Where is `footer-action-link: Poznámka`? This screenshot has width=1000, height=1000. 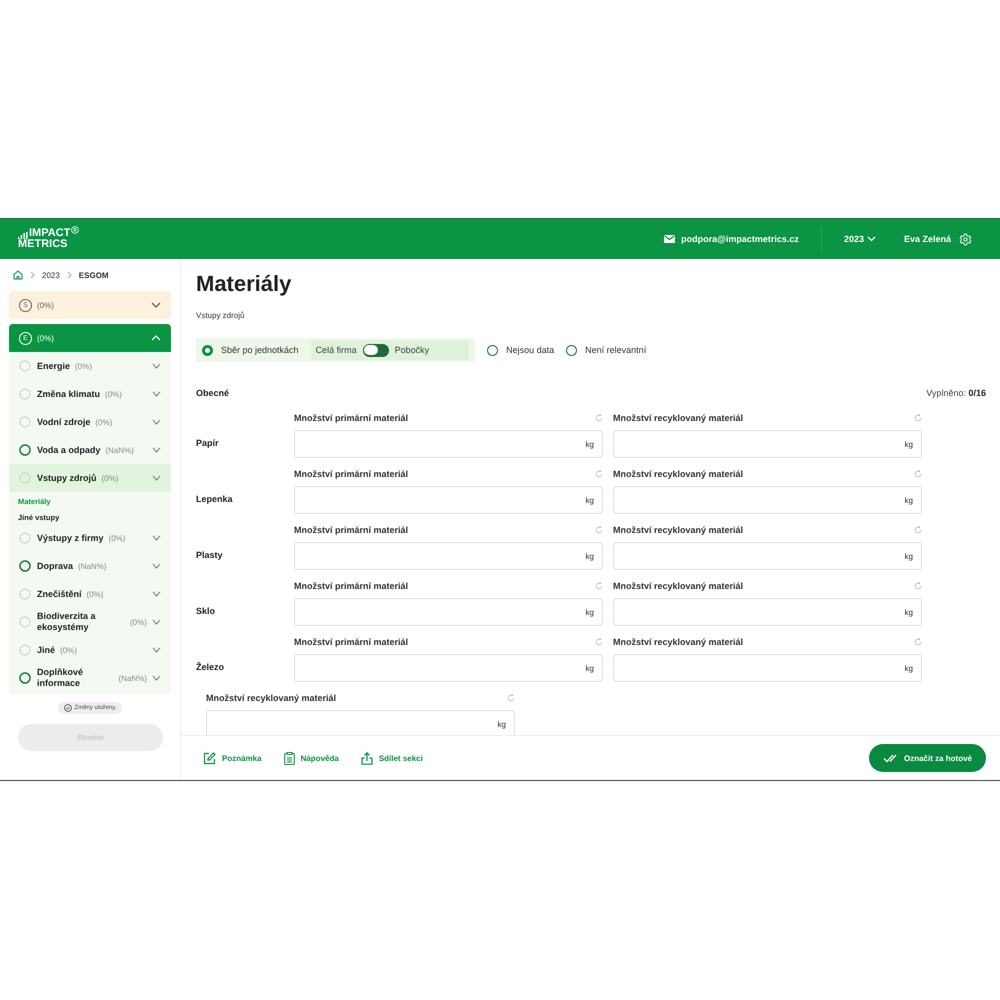
footer-action-link: Poznámka is located at coordinates (232, 758).